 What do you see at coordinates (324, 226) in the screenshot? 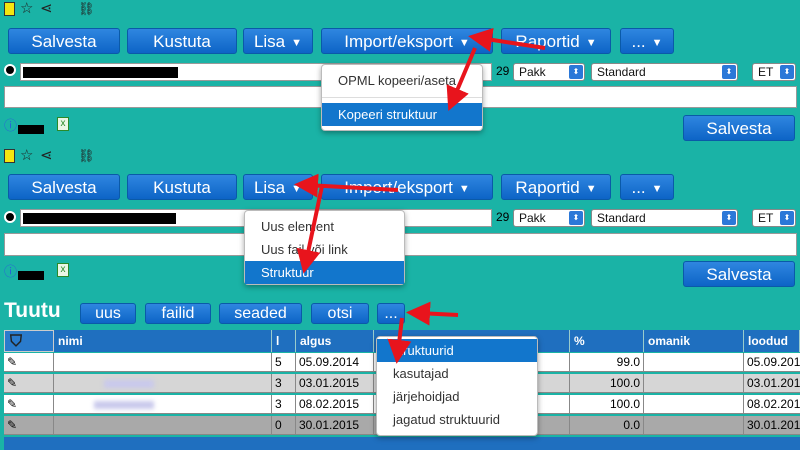
I see `menu-item-new-element: Uus element` at bounding box center [324, 226].